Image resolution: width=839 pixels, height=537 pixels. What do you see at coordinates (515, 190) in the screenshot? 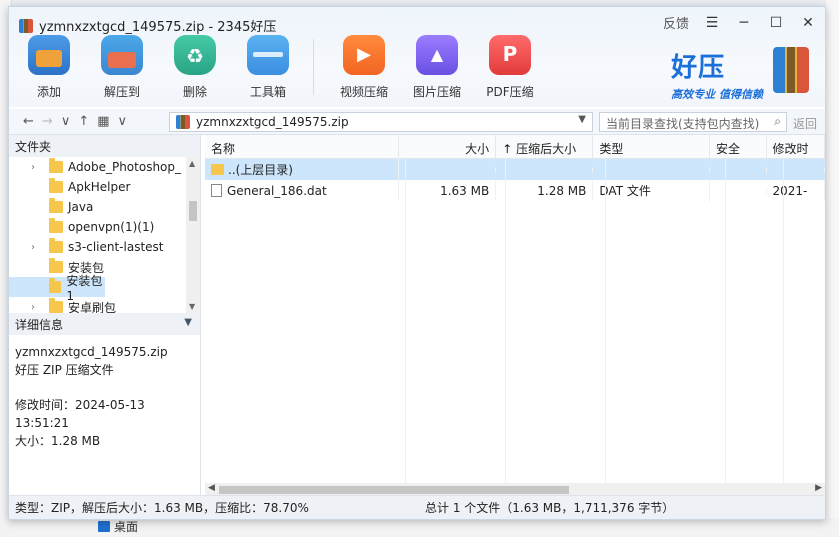
I see `file-row: General_186.dat 1.63 MB 1.28 MB DAT 文件 2021-` at bounding box center [515, 190].